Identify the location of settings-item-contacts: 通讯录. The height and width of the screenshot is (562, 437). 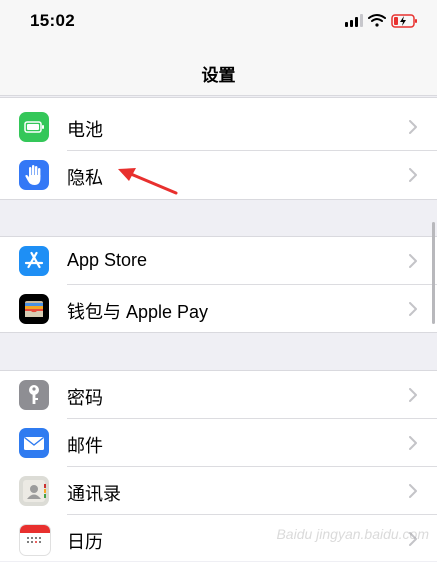
(218, 490).